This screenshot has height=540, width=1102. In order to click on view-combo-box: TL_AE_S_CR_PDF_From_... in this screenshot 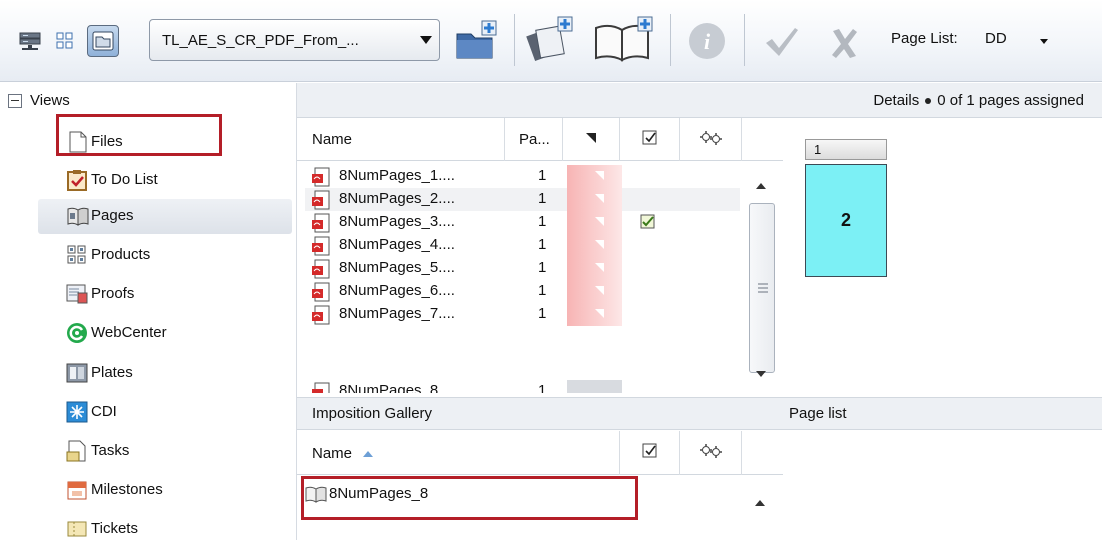, I will do `click(294, 40)`.